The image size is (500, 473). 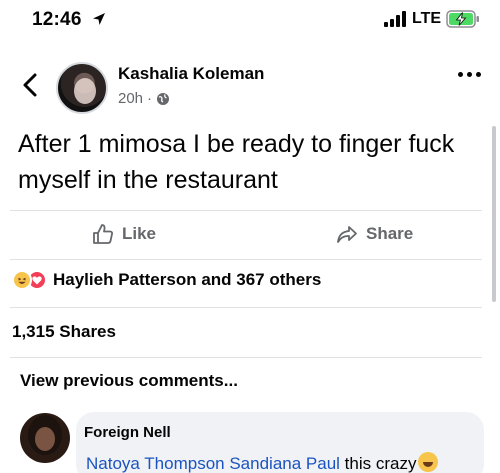 What do you see at coordinates (64, 332) in the screenshot?
I see `shares-count: 1,315 Shares` at bounding box center [64, 332].